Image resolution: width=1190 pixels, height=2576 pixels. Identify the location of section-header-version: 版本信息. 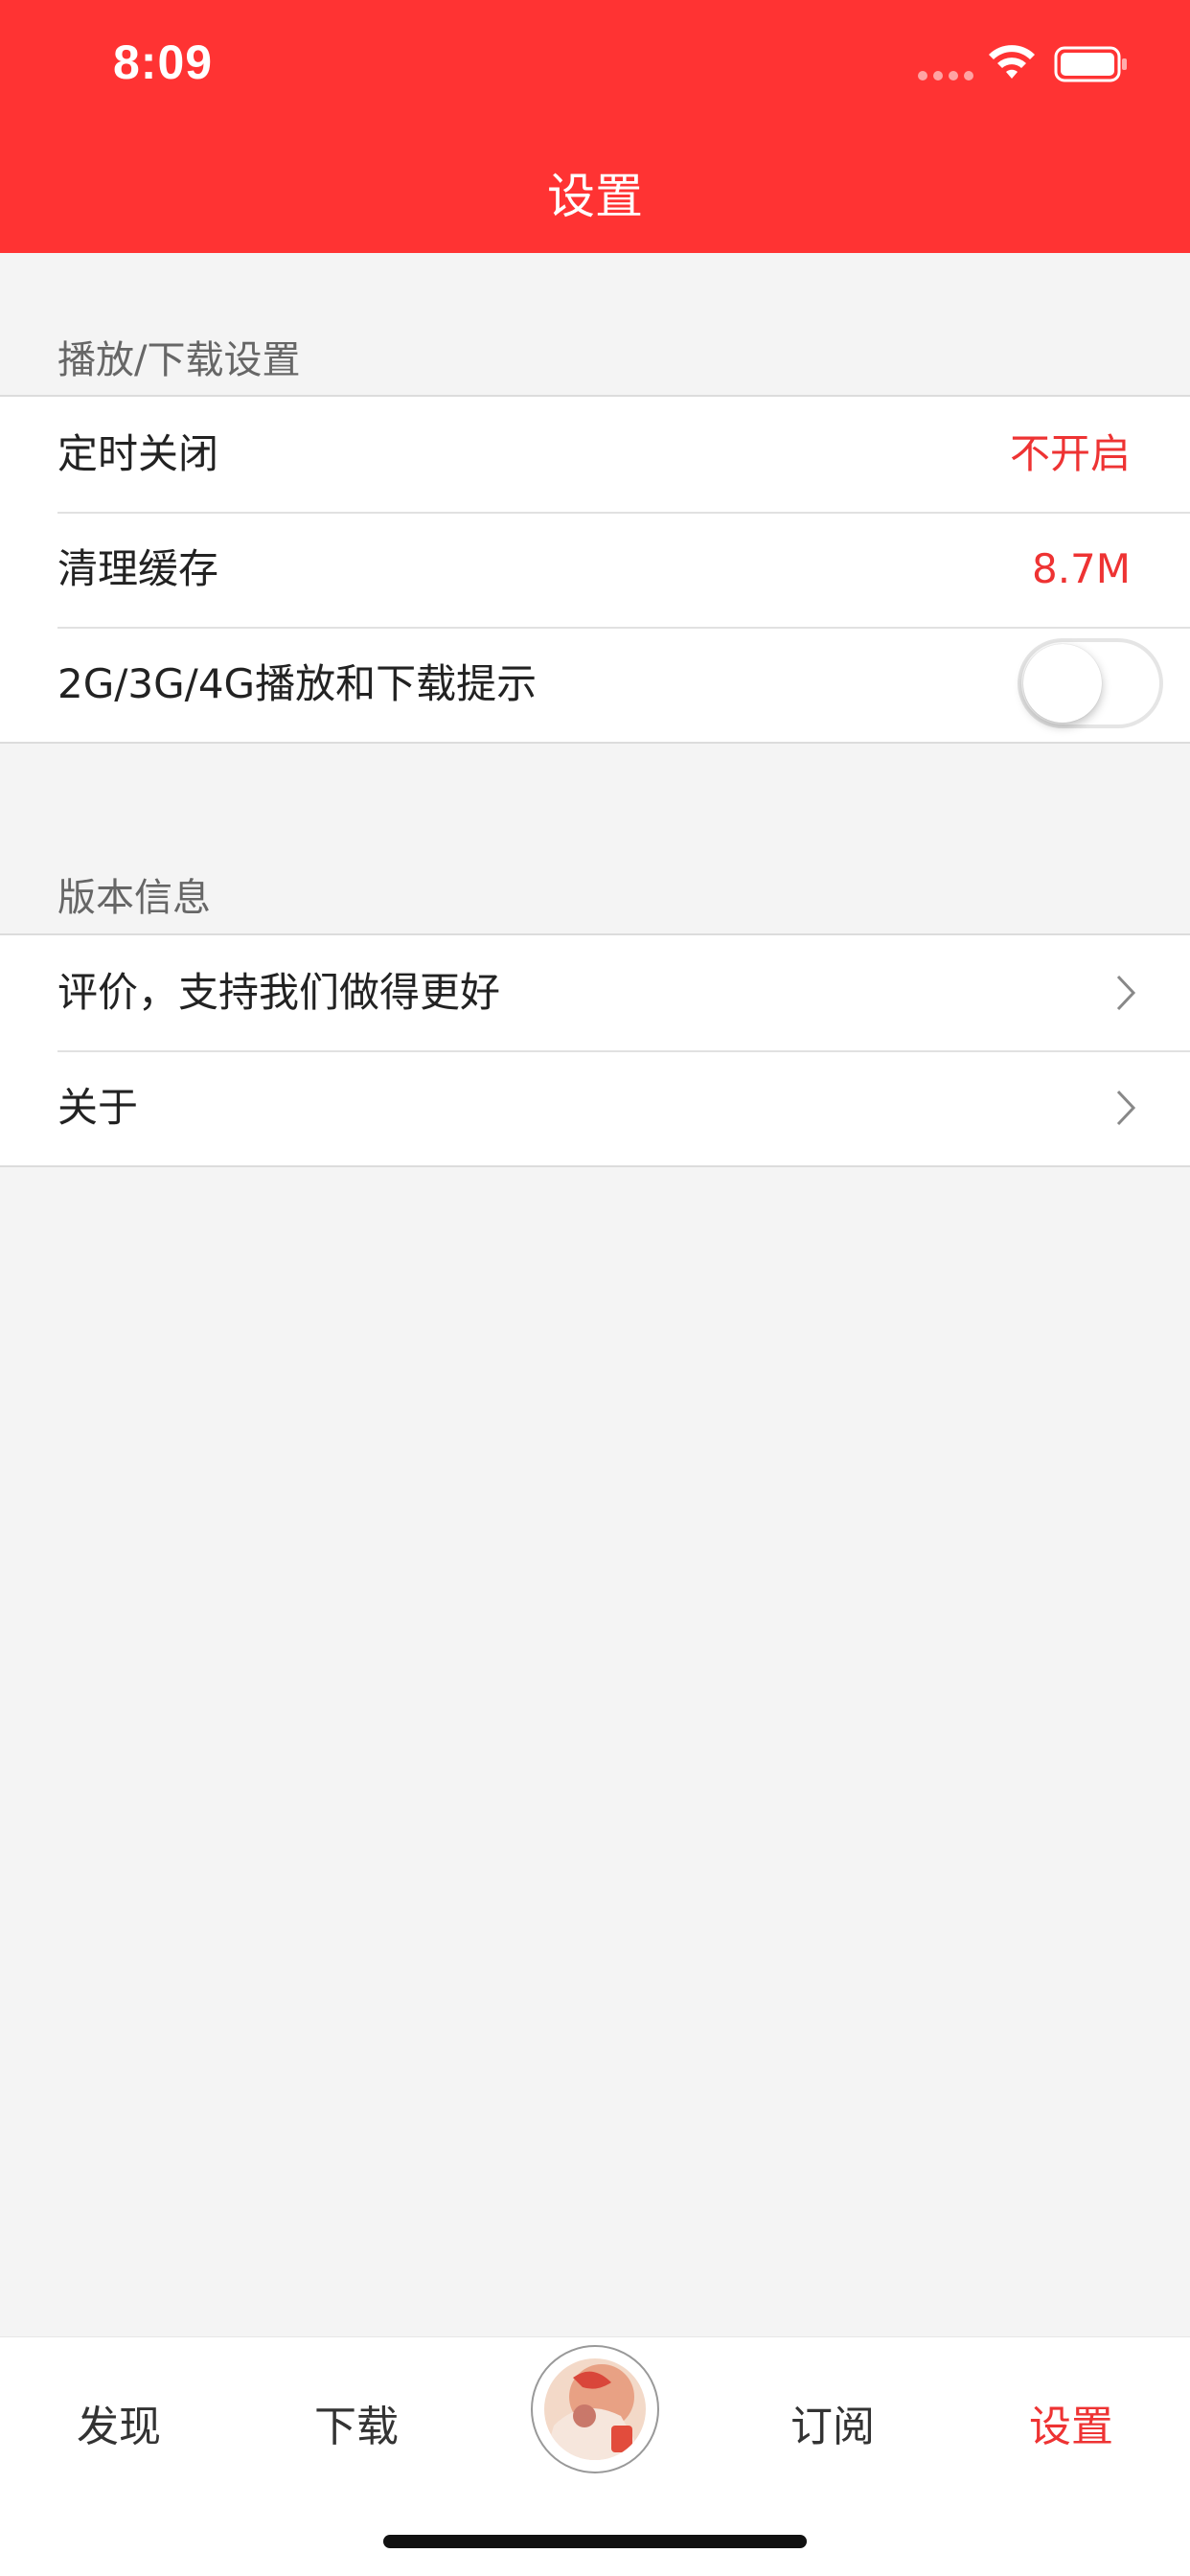
(134, 898).